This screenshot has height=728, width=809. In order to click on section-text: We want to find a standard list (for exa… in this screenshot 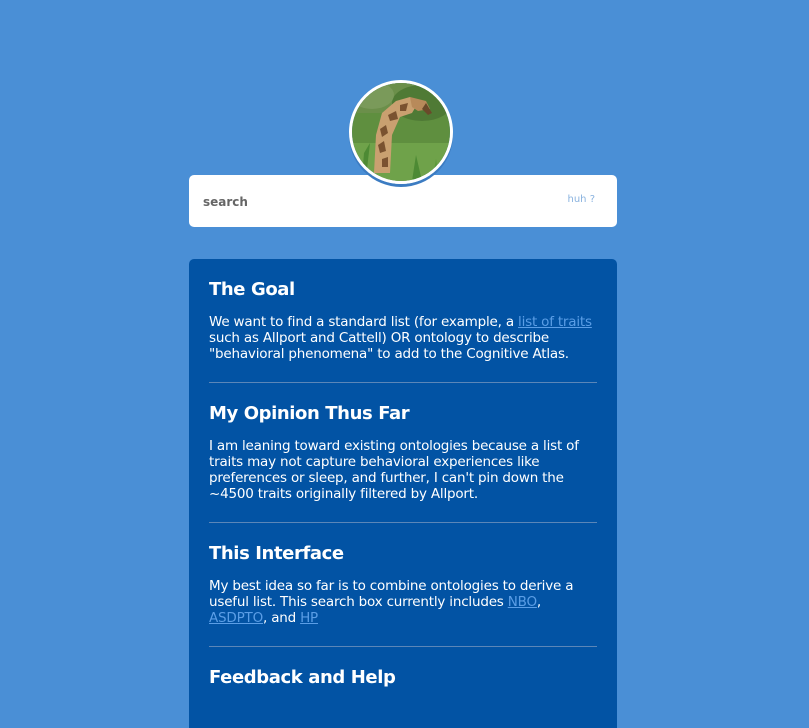, I will do `click(403, 338)`.